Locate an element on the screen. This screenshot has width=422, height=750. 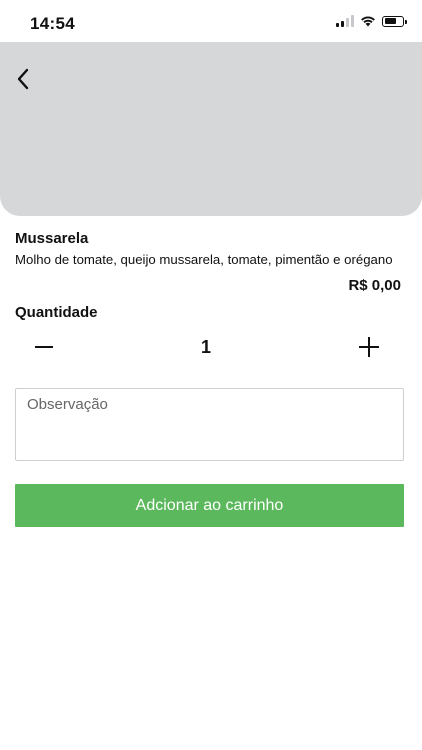
status-time: 14:54 is located at coordinates (52, 23).